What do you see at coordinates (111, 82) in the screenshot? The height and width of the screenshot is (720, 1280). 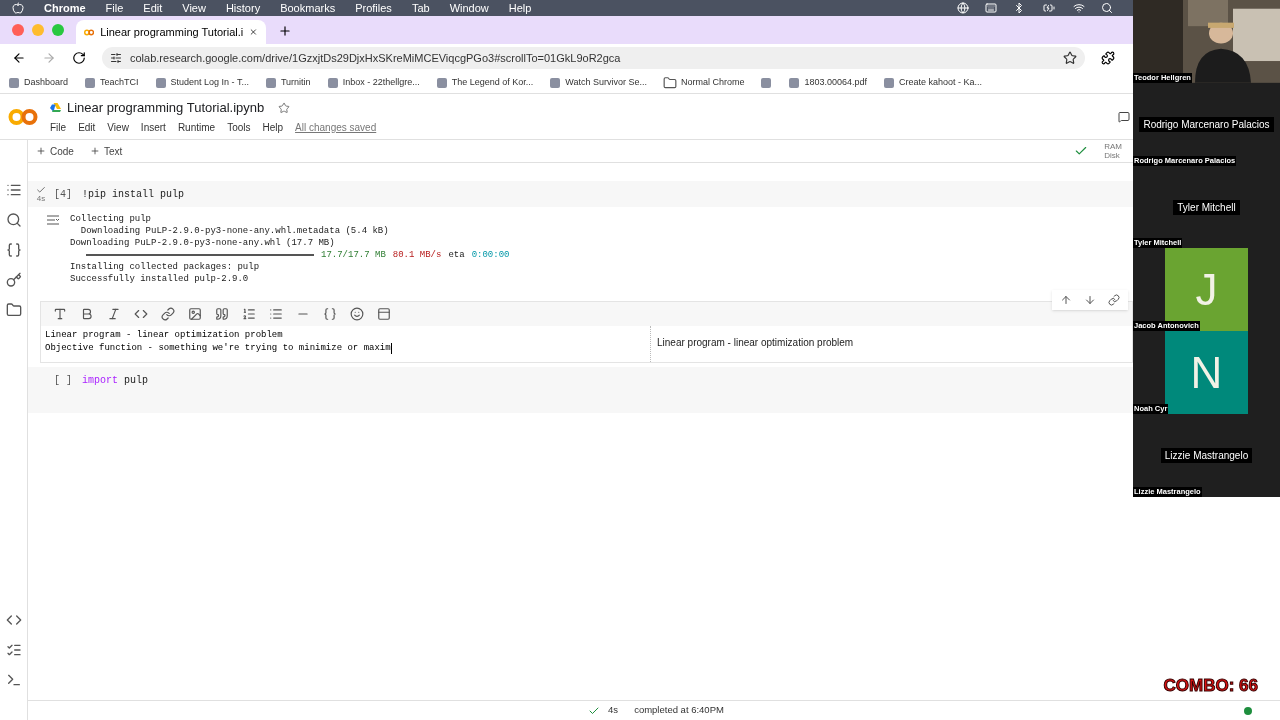 I see `bookmark: TeachTCI` at bounding box center [111, 82].